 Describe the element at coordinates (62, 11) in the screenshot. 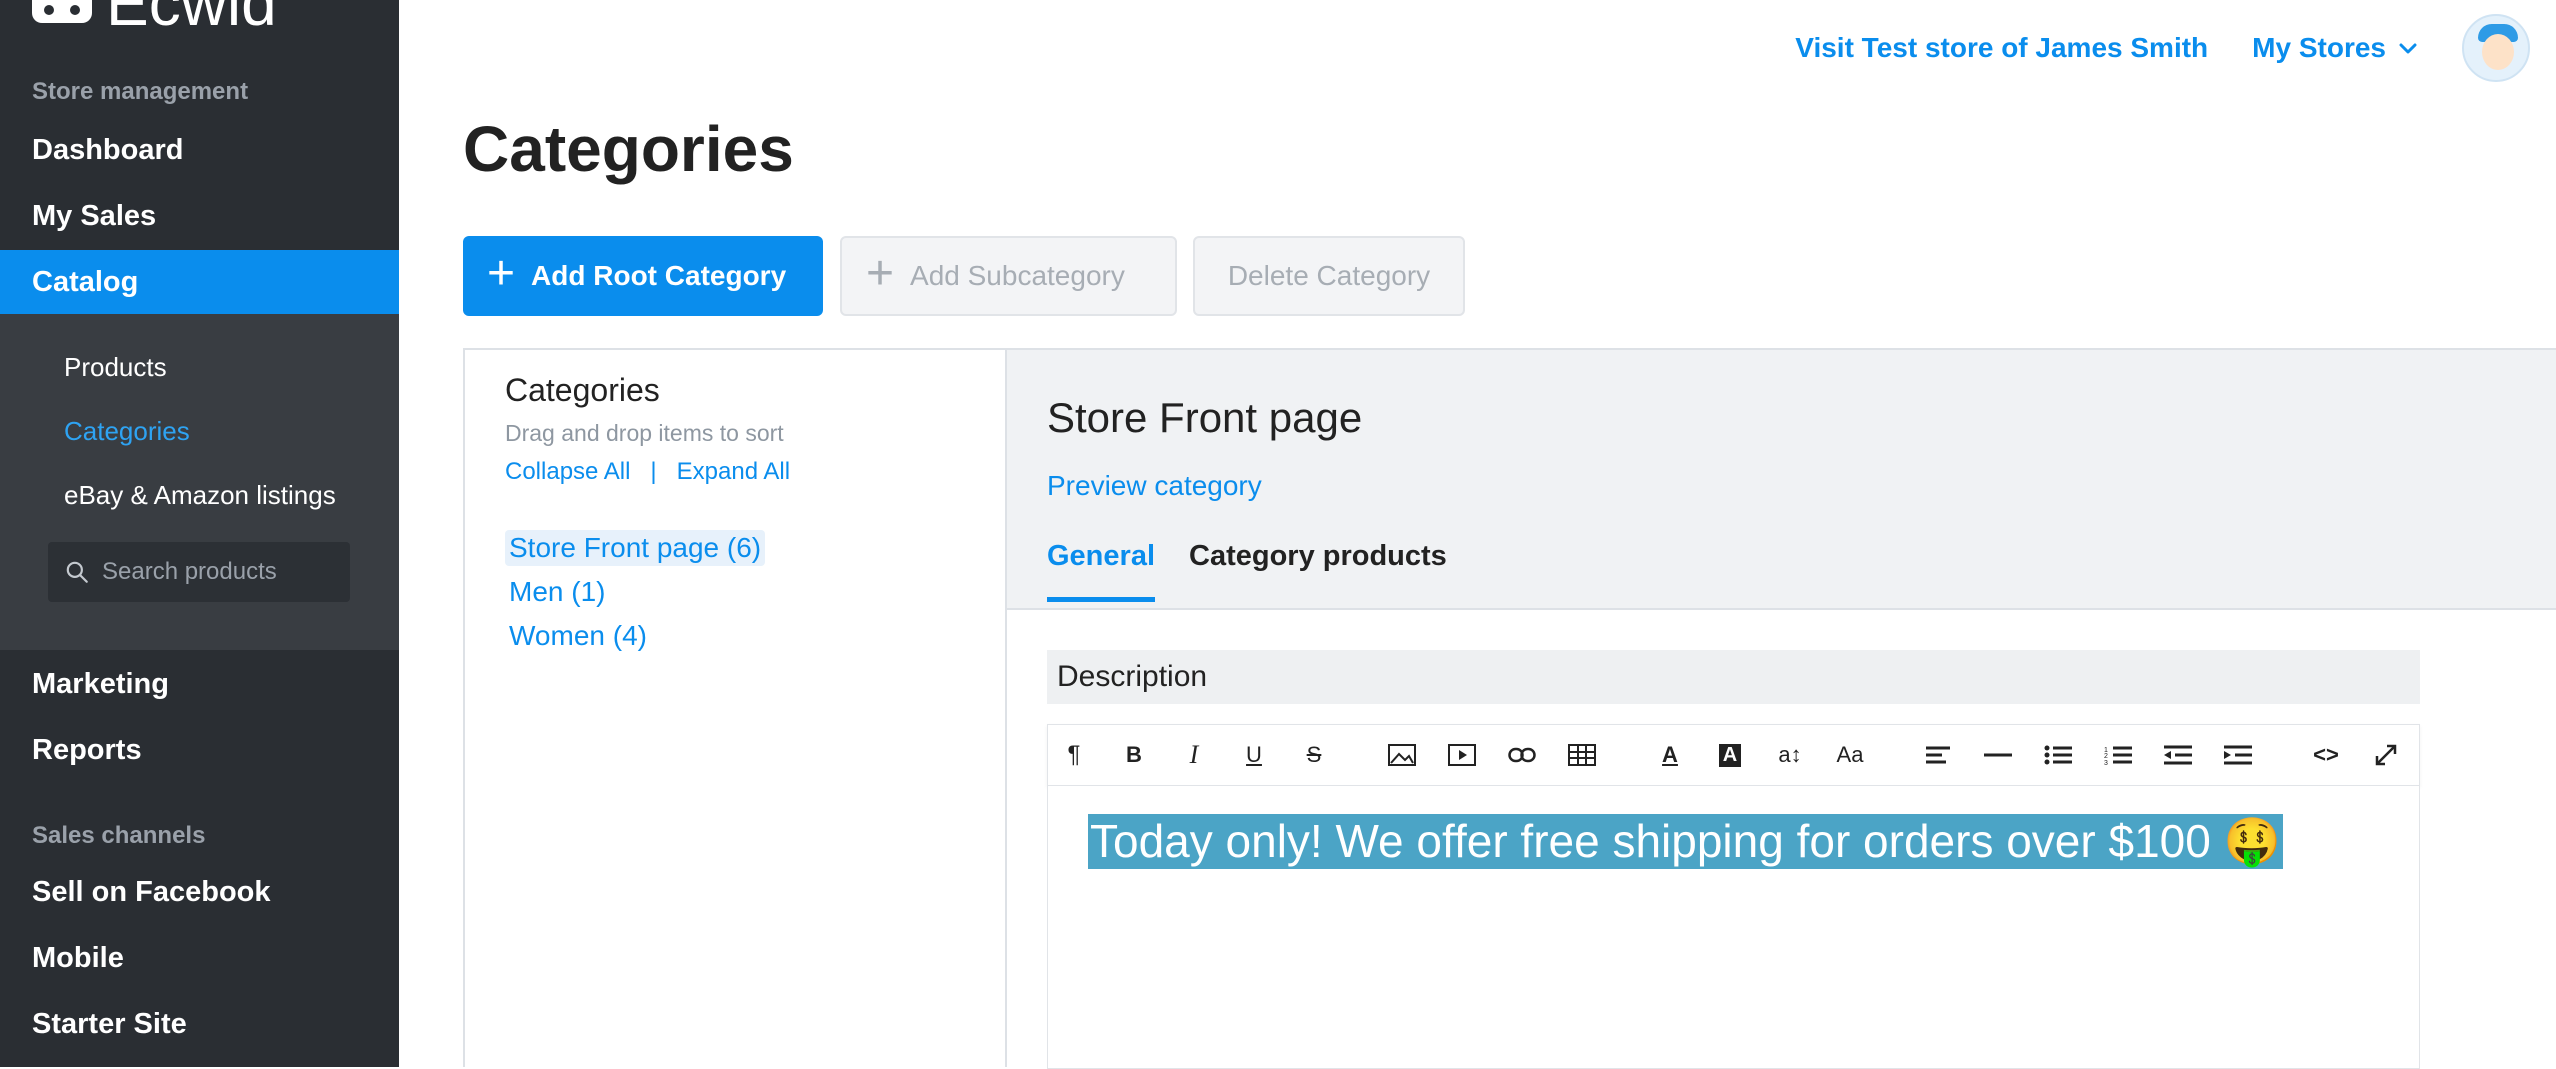

I see `cart-logo-icon` at that location.